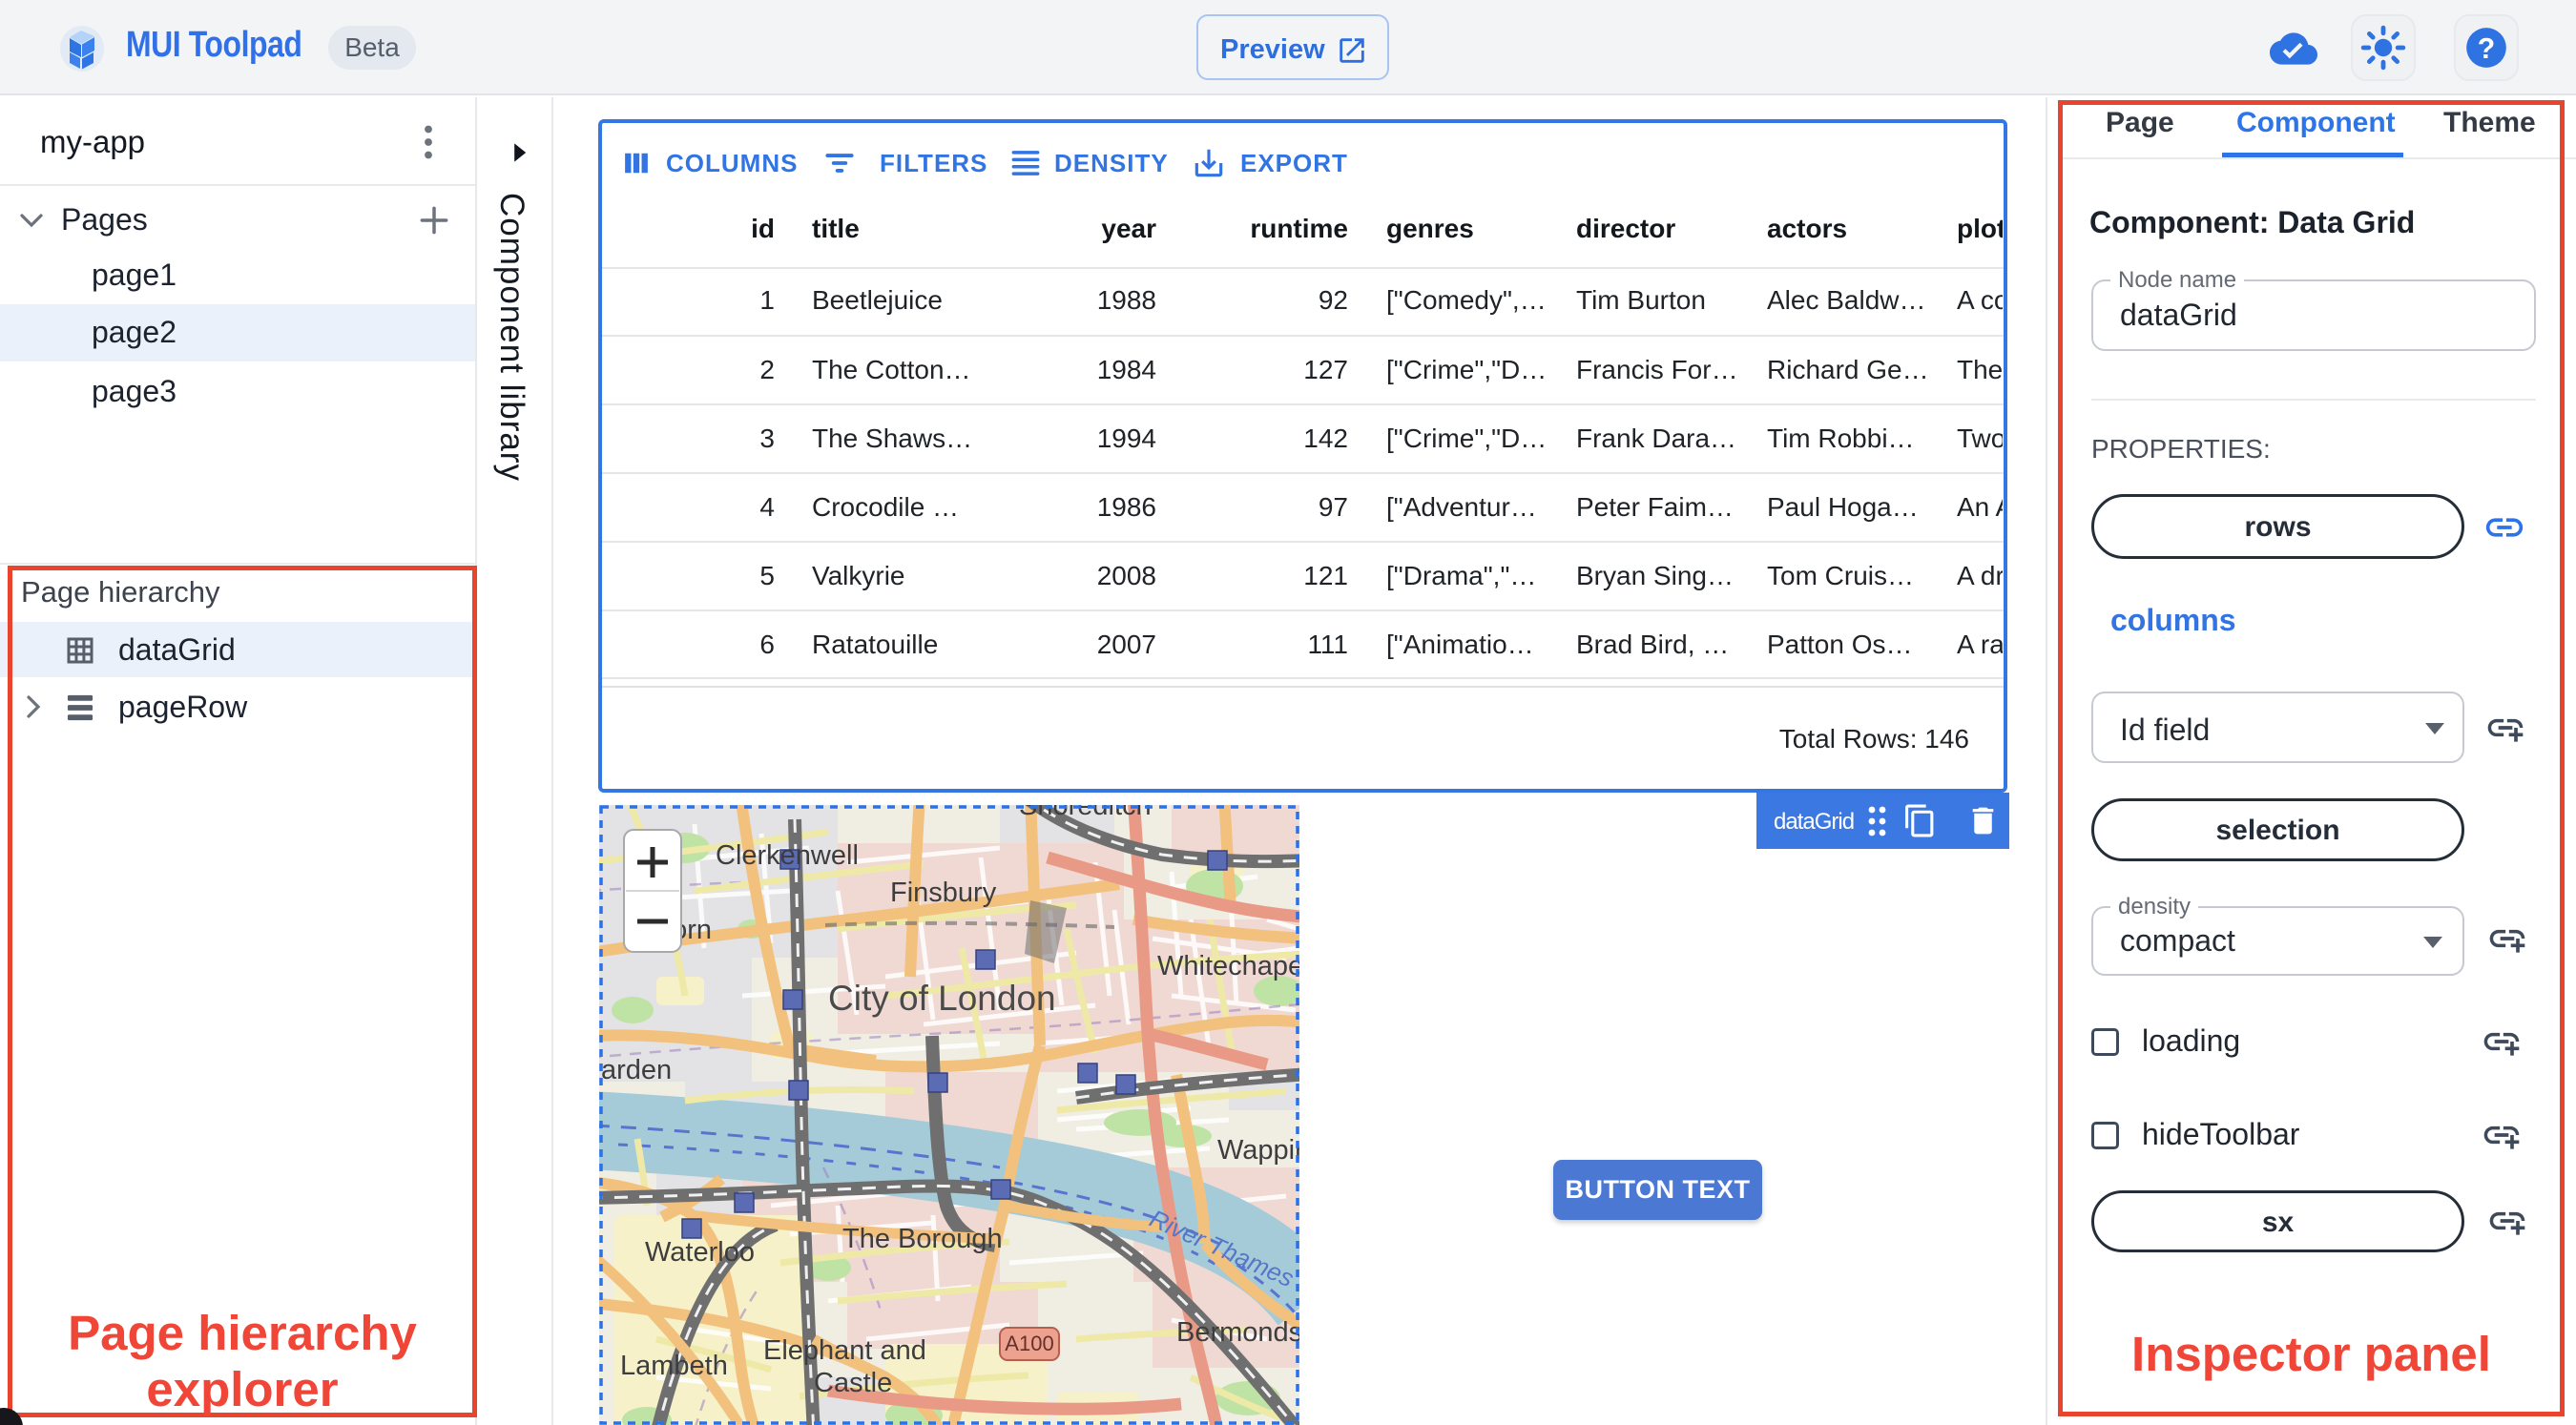 This screenshot has height=1425, width=2576. Describe the element at coordinates (1029, 1343) in the screenshot. I see `svg-text: A100` at that location.